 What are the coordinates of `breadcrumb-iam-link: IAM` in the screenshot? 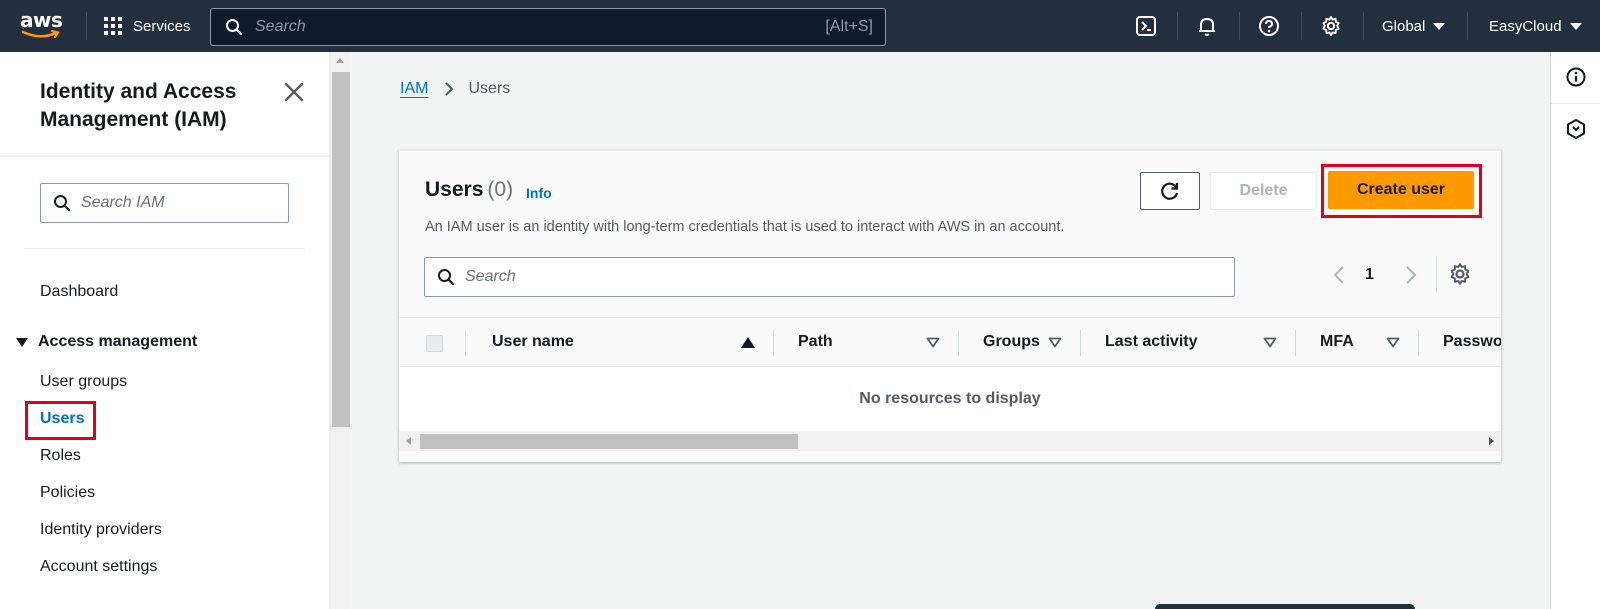 It's located at (414, 89).